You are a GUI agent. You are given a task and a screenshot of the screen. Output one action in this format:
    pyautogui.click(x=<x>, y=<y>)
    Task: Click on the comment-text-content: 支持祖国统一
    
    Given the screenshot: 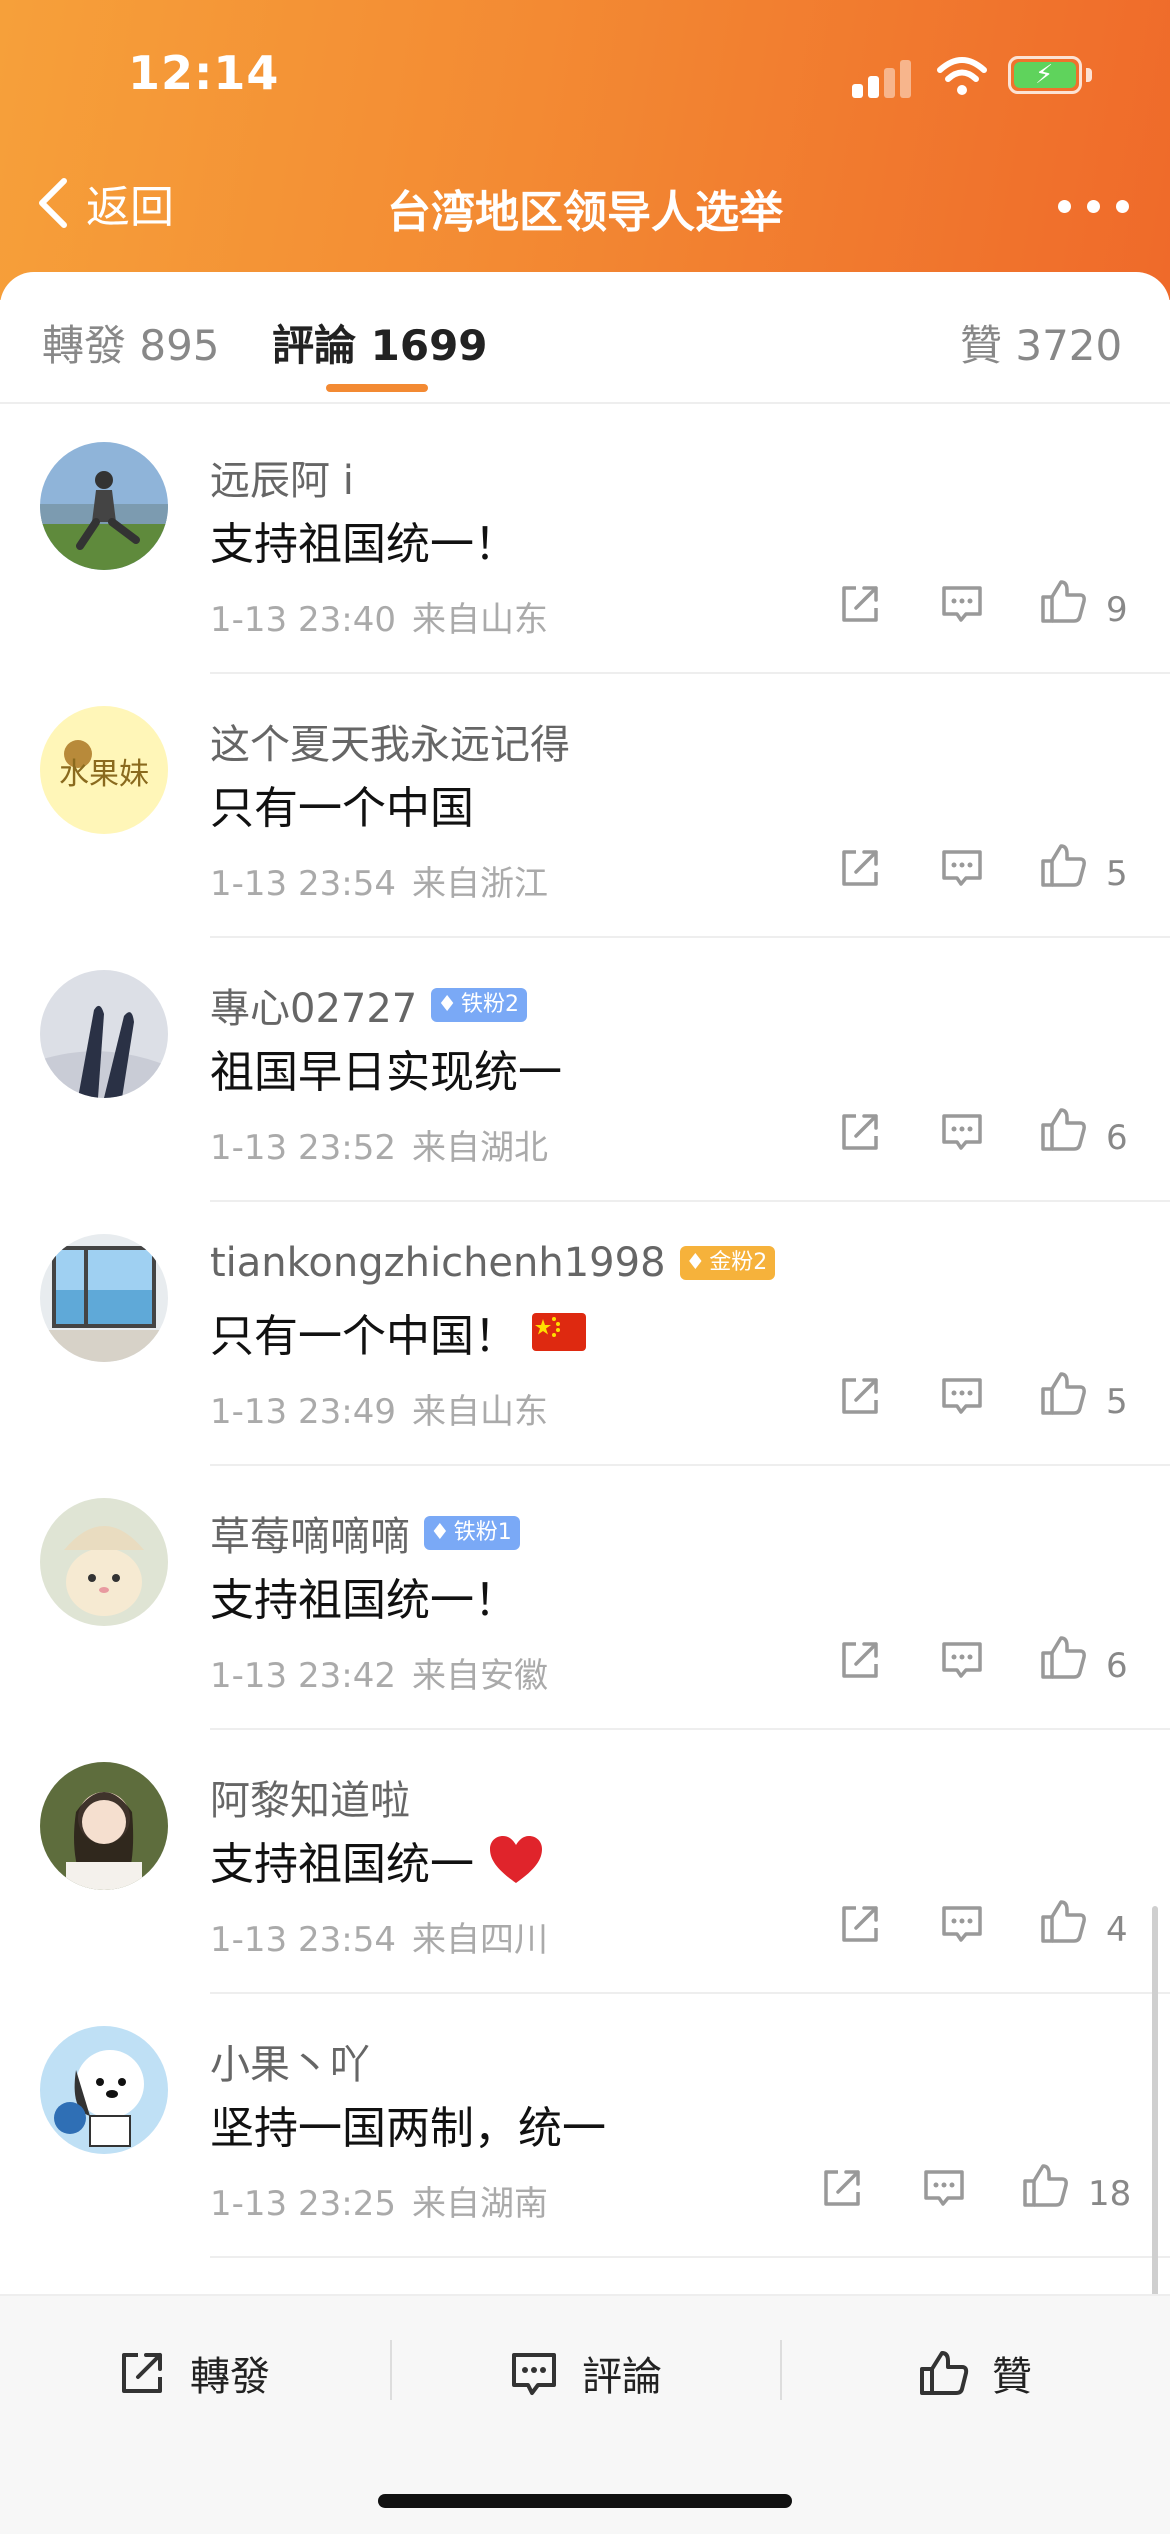 What is the action you would take?
    pyautogui.click(x=342, y=1864)
    